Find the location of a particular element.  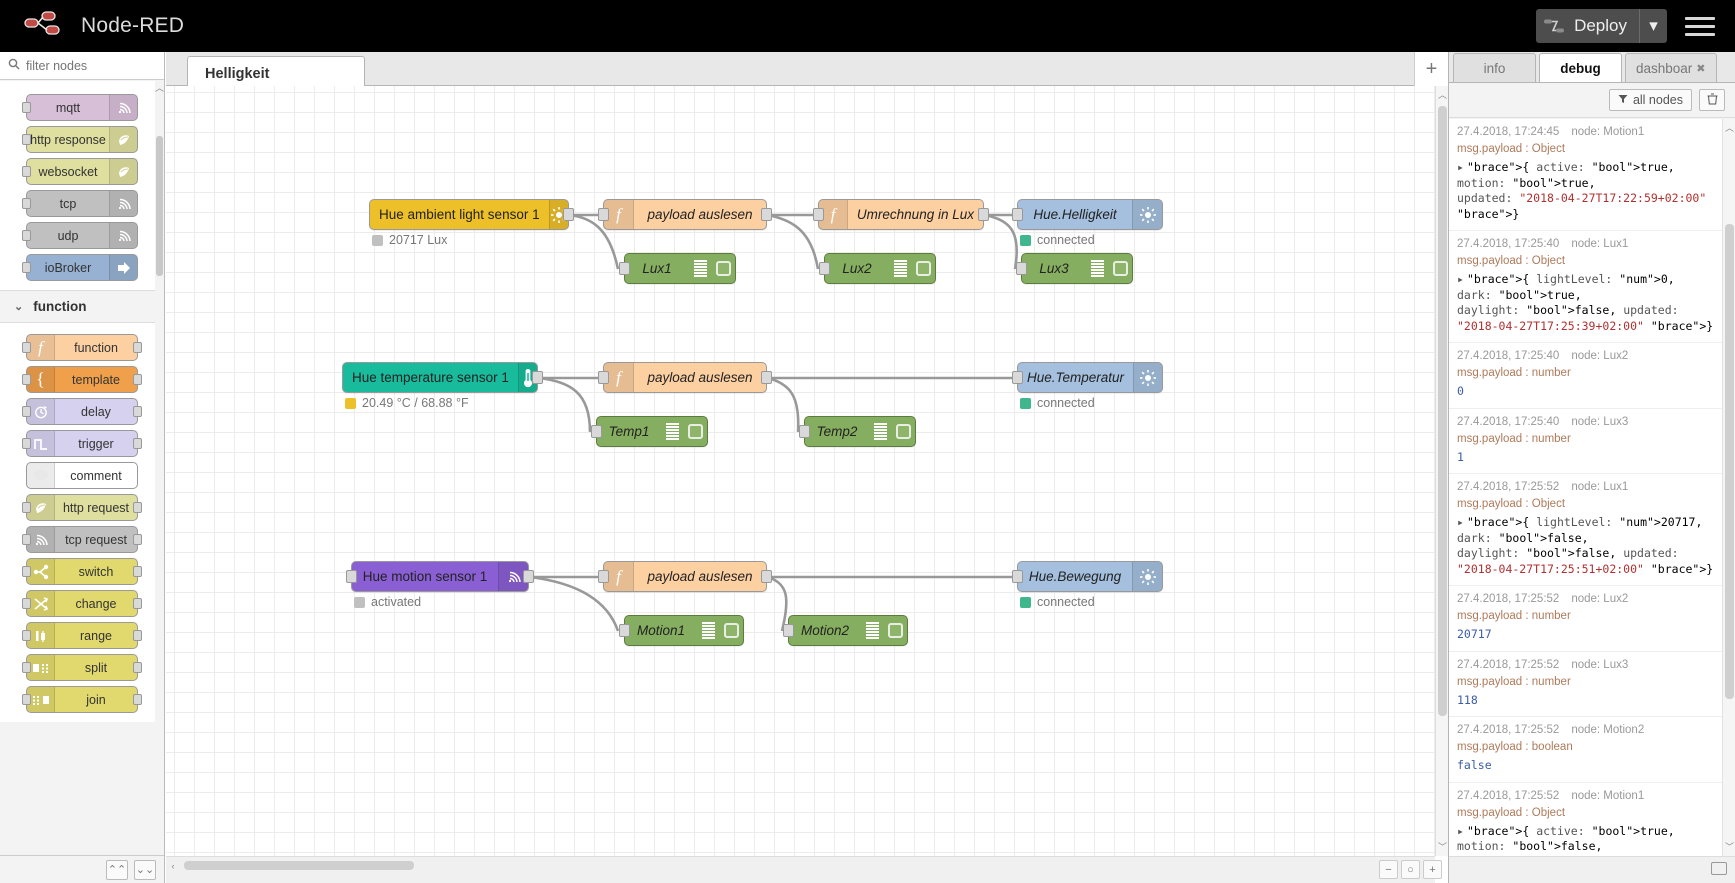

debug-scrollbar: ︿ ﹀ is located at coordinates (1728, 487).